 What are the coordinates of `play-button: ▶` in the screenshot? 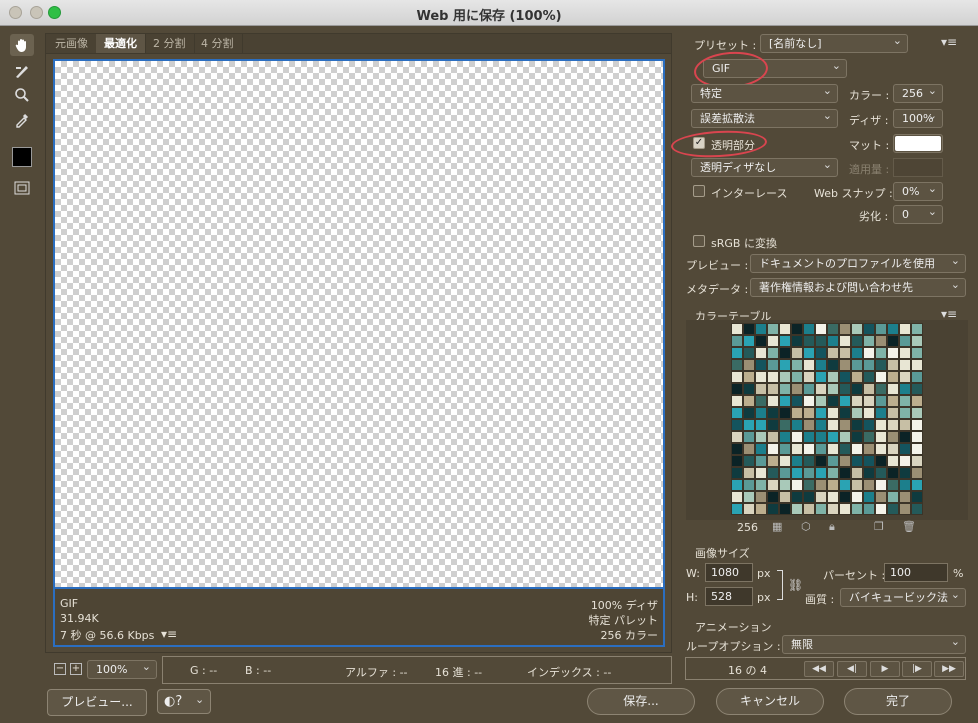 It's located at (885, 669).